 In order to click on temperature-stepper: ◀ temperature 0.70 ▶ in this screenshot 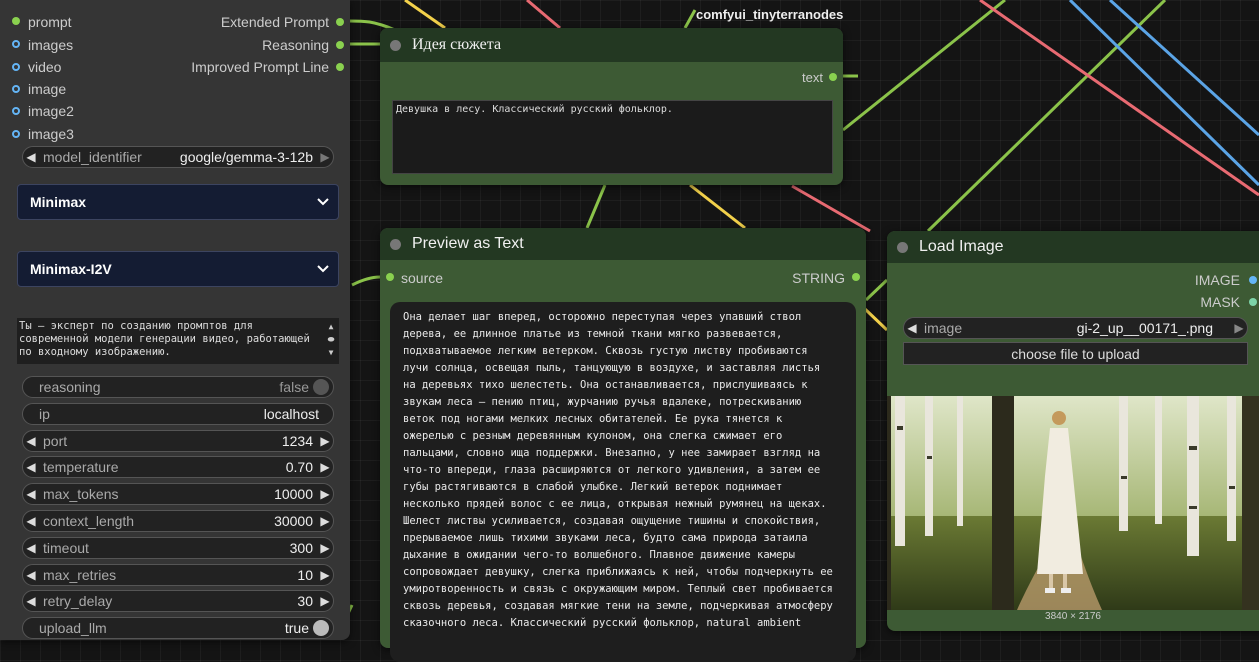, I will do `click(178, 467)`.